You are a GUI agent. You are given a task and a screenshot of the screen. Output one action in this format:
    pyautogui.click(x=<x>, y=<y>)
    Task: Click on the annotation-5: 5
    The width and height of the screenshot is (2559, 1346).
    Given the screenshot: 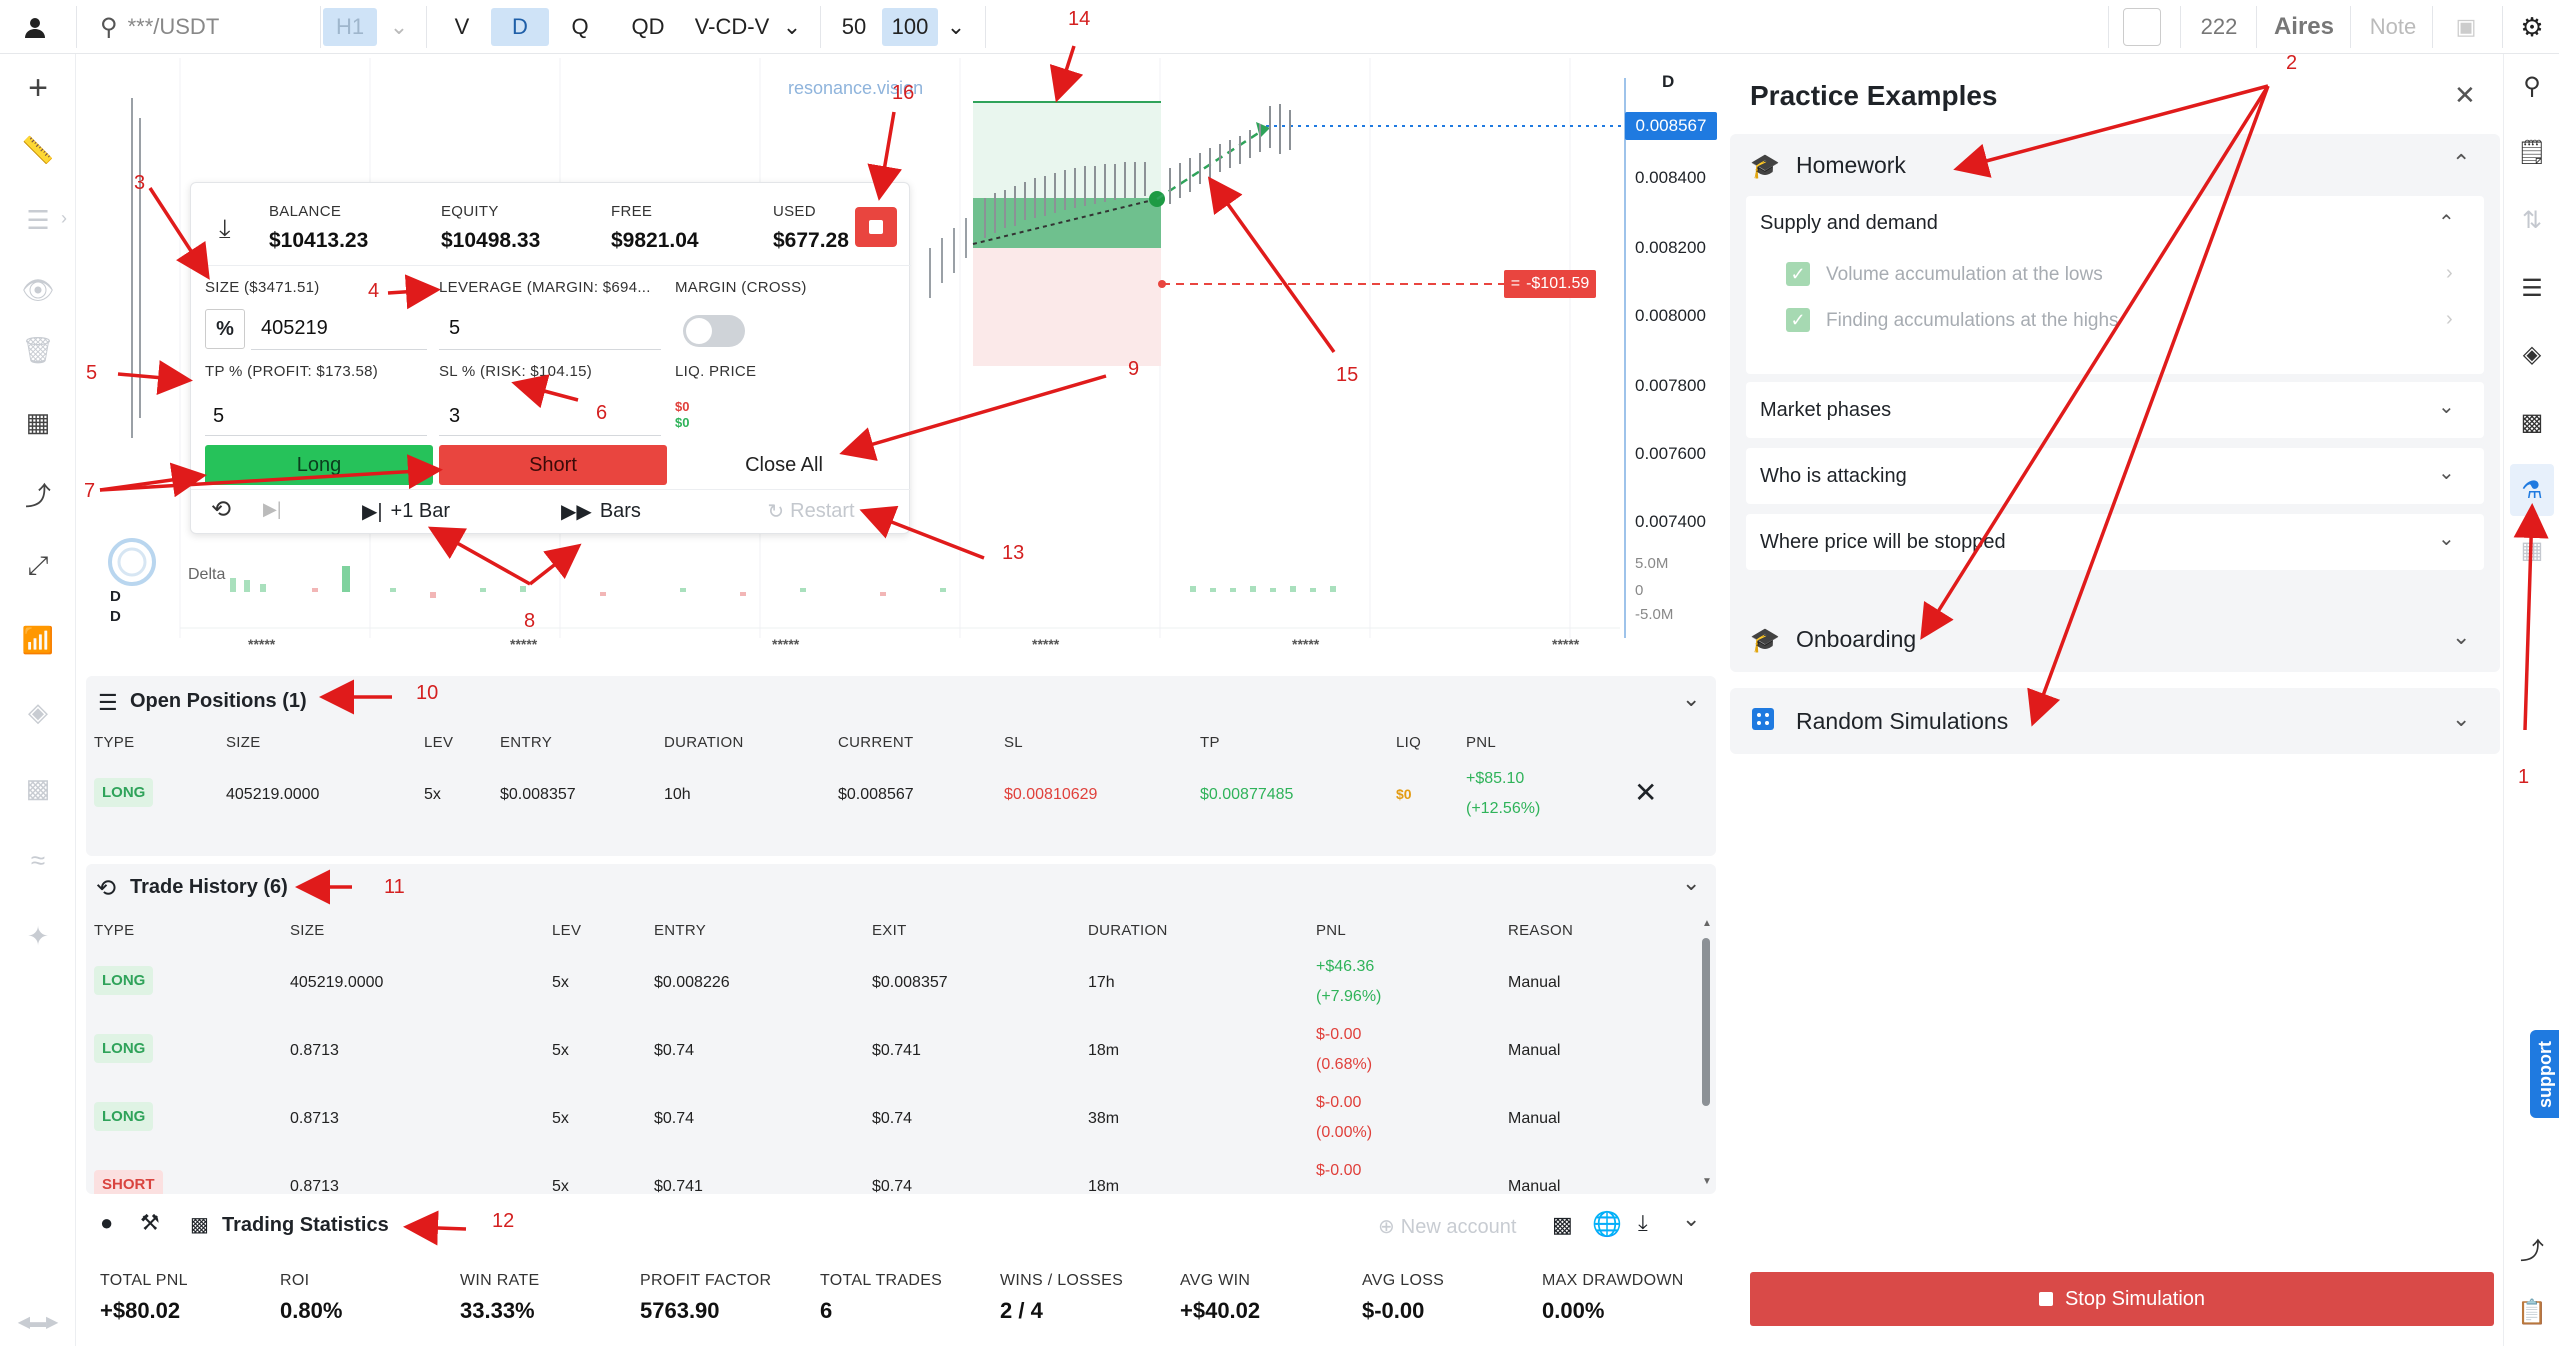 What is the action you would take?
    pyautogui.click(x=92, y=373)
    